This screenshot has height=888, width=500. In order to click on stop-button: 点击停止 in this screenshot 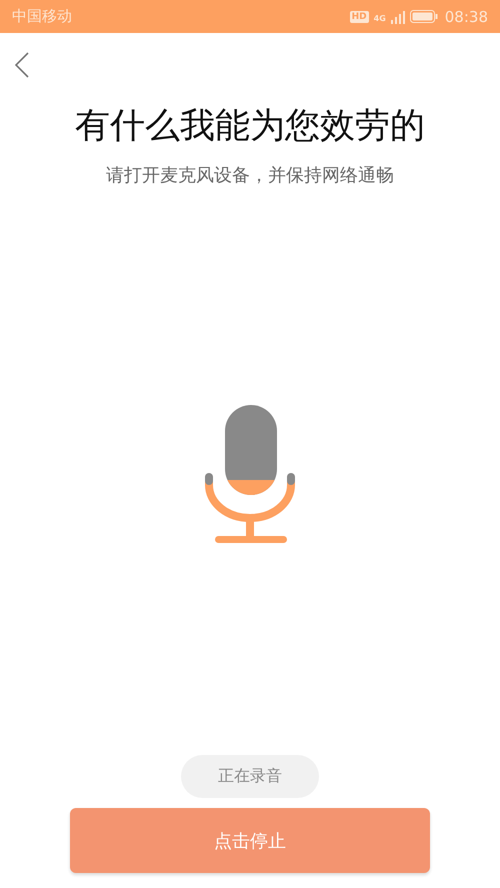, I will do `click(250, 840)`.